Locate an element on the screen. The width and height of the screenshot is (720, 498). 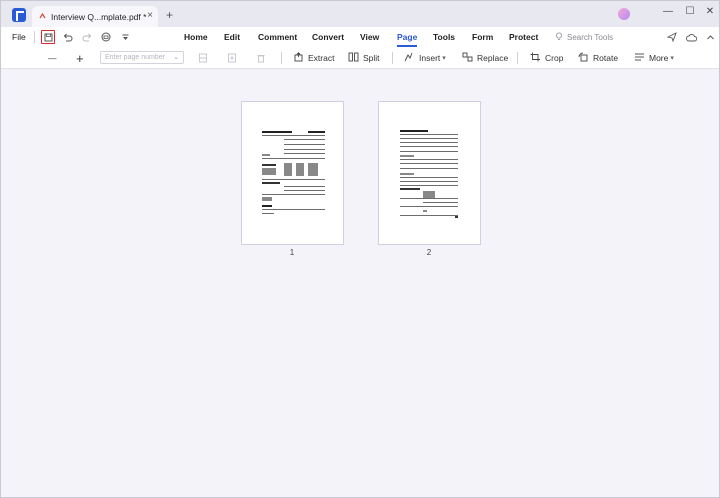
page-range-select: Enter page number ⌄ is located at coordinates (142, 57).